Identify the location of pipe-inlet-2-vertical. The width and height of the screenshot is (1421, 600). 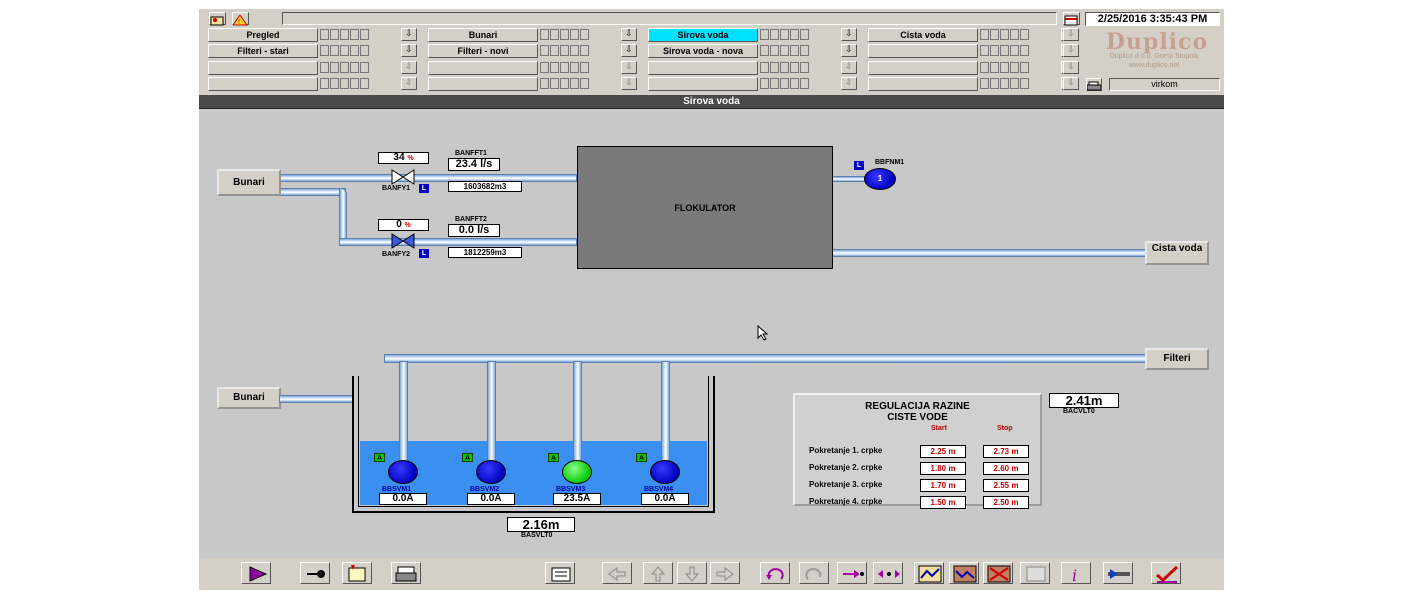
(343, 215).